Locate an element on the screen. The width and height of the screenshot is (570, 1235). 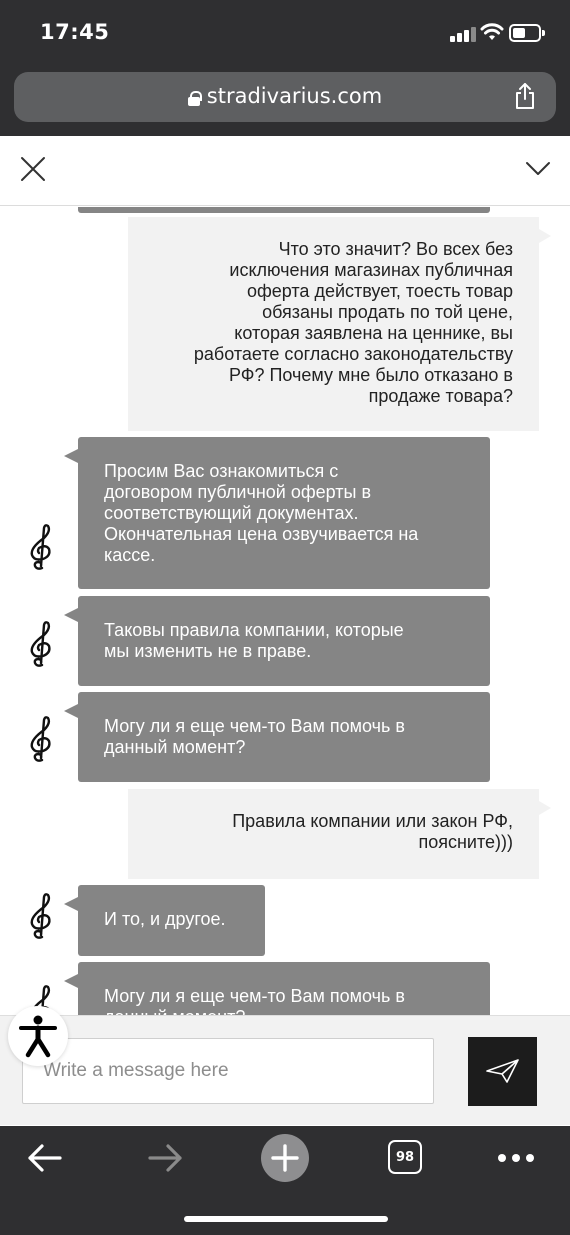
send-button is located at coordinates (502, 1071).